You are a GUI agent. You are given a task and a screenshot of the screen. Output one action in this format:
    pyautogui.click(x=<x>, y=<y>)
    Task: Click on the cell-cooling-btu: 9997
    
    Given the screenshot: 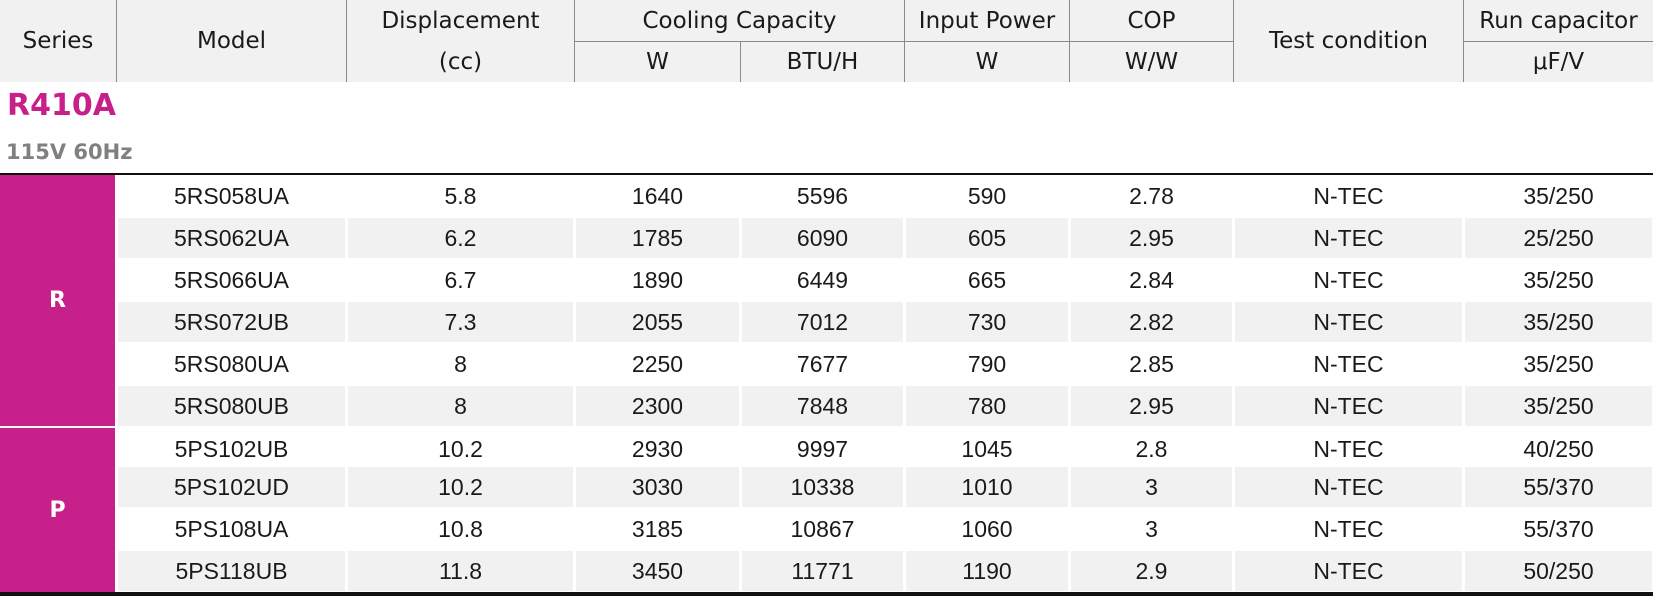 What is the action you would take?
    pyautogui.click(x=822, y=448)
    